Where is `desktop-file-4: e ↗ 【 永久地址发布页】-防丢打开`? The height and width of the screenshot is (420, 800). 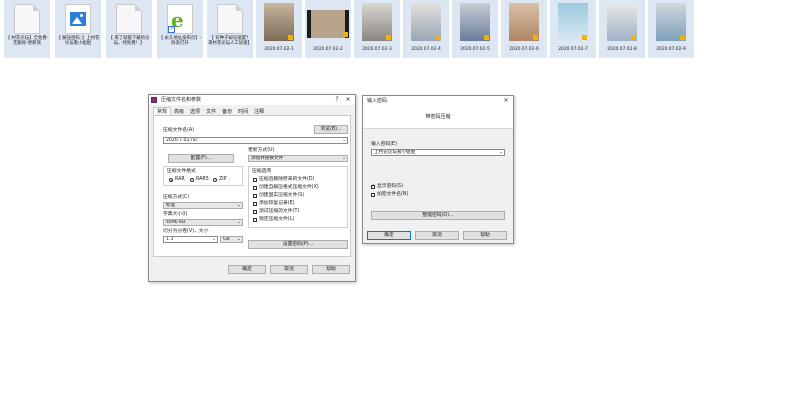
desktop-file-4: e ↗ 【 永久地址发布页】-防丢打开 is located at coordinates (180, 29).